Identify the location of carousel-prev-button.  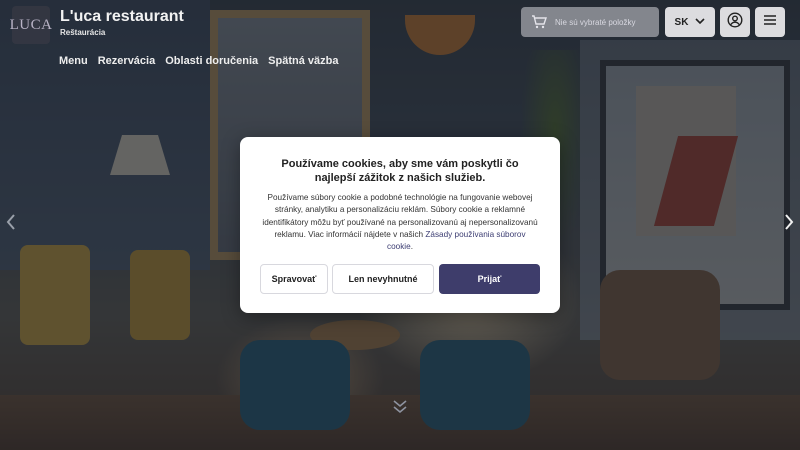
(11, 224).